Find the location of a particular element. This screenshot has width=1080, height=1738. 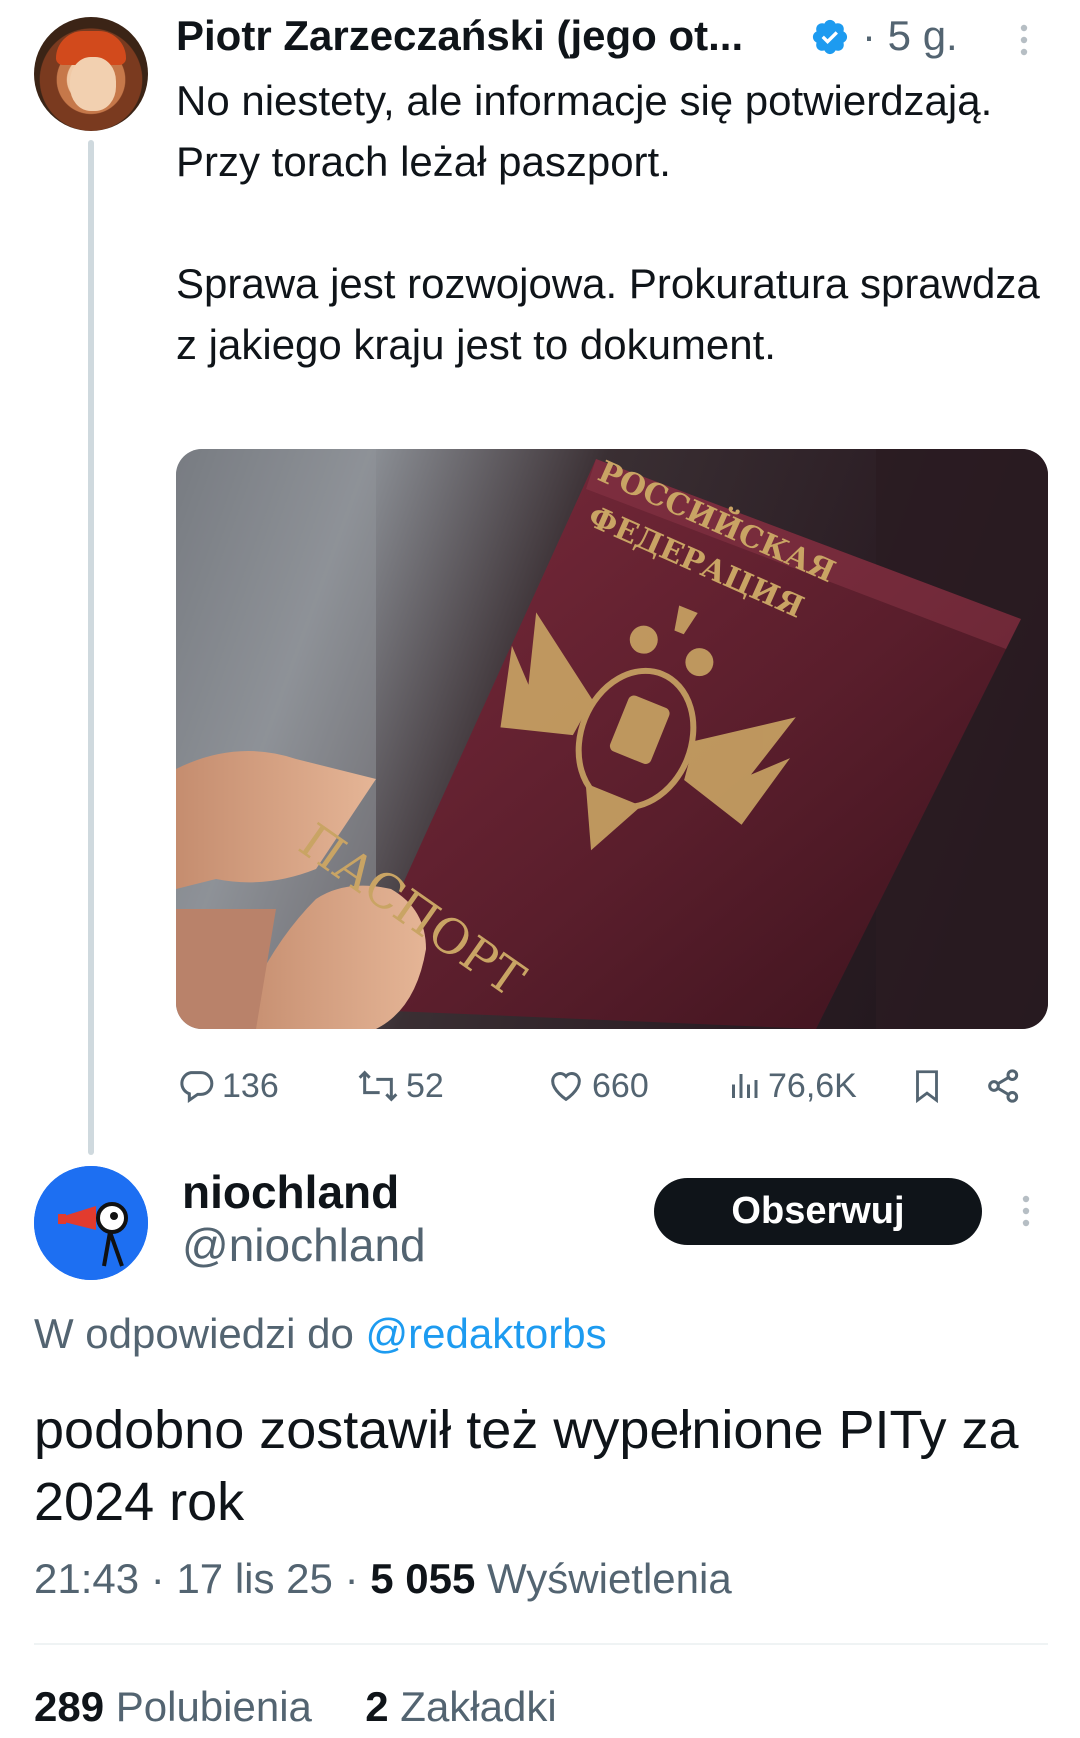

reply-icon is located at coordinates (197, 1087).